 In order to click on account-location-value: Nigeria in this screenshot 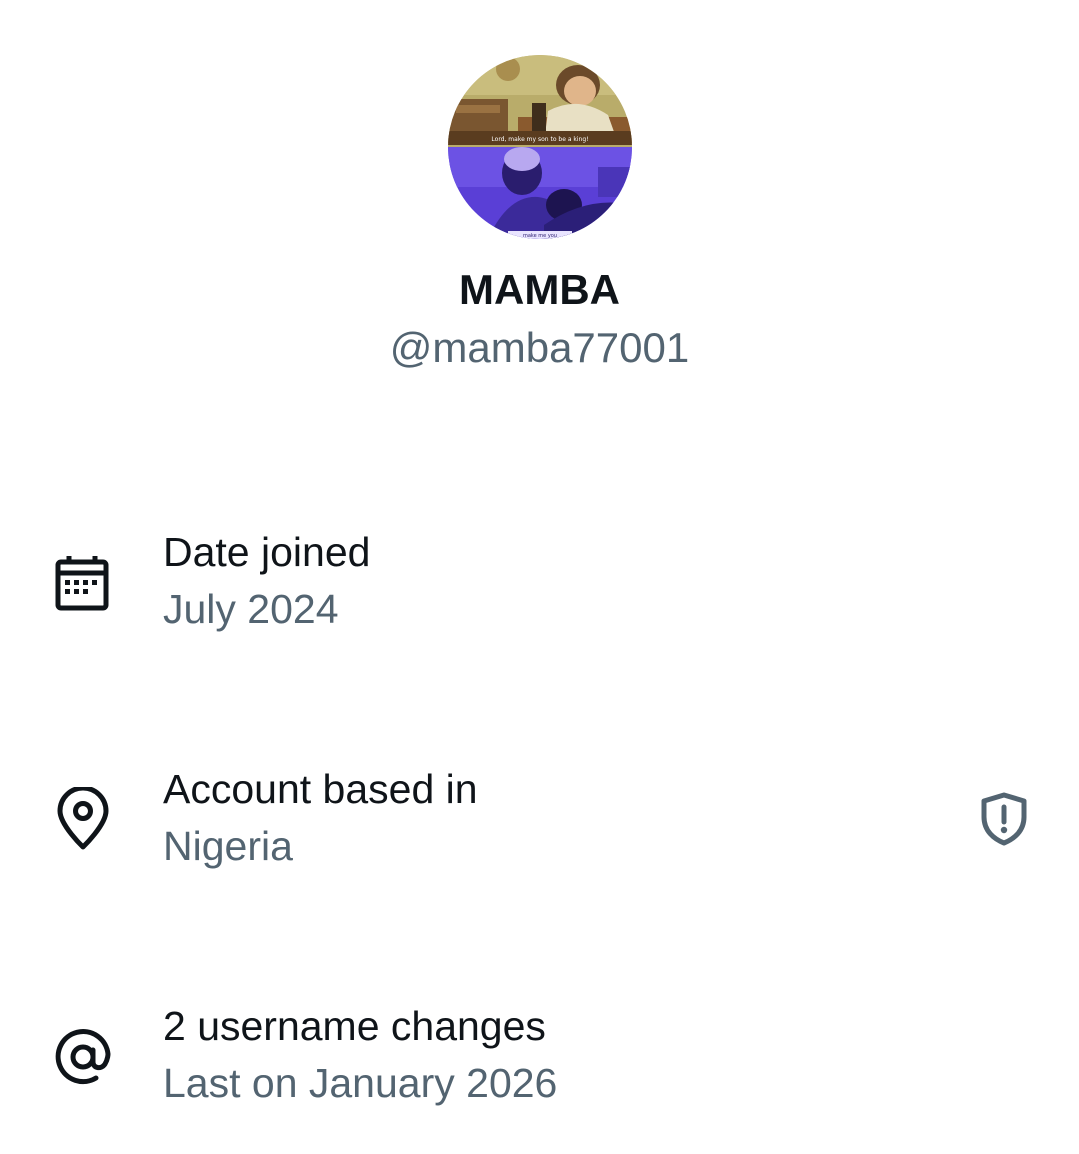, I will do `click(228, 846)`.